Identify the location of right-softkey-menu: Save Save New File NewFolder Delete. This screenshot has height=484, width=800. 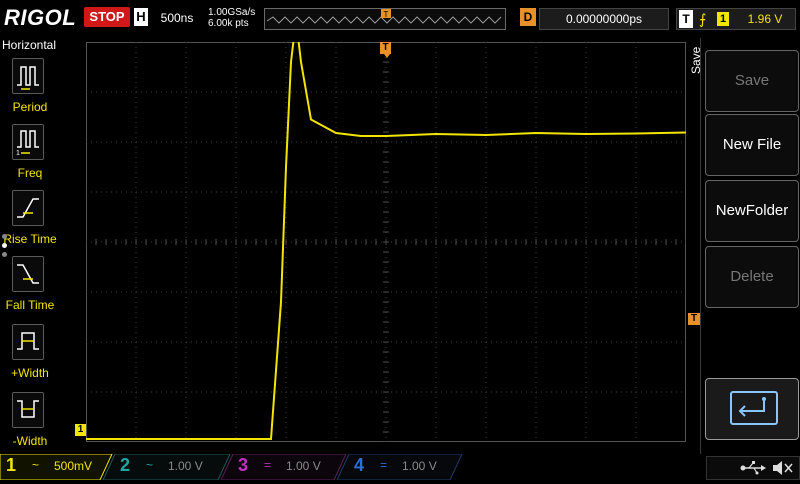
(744, 246).